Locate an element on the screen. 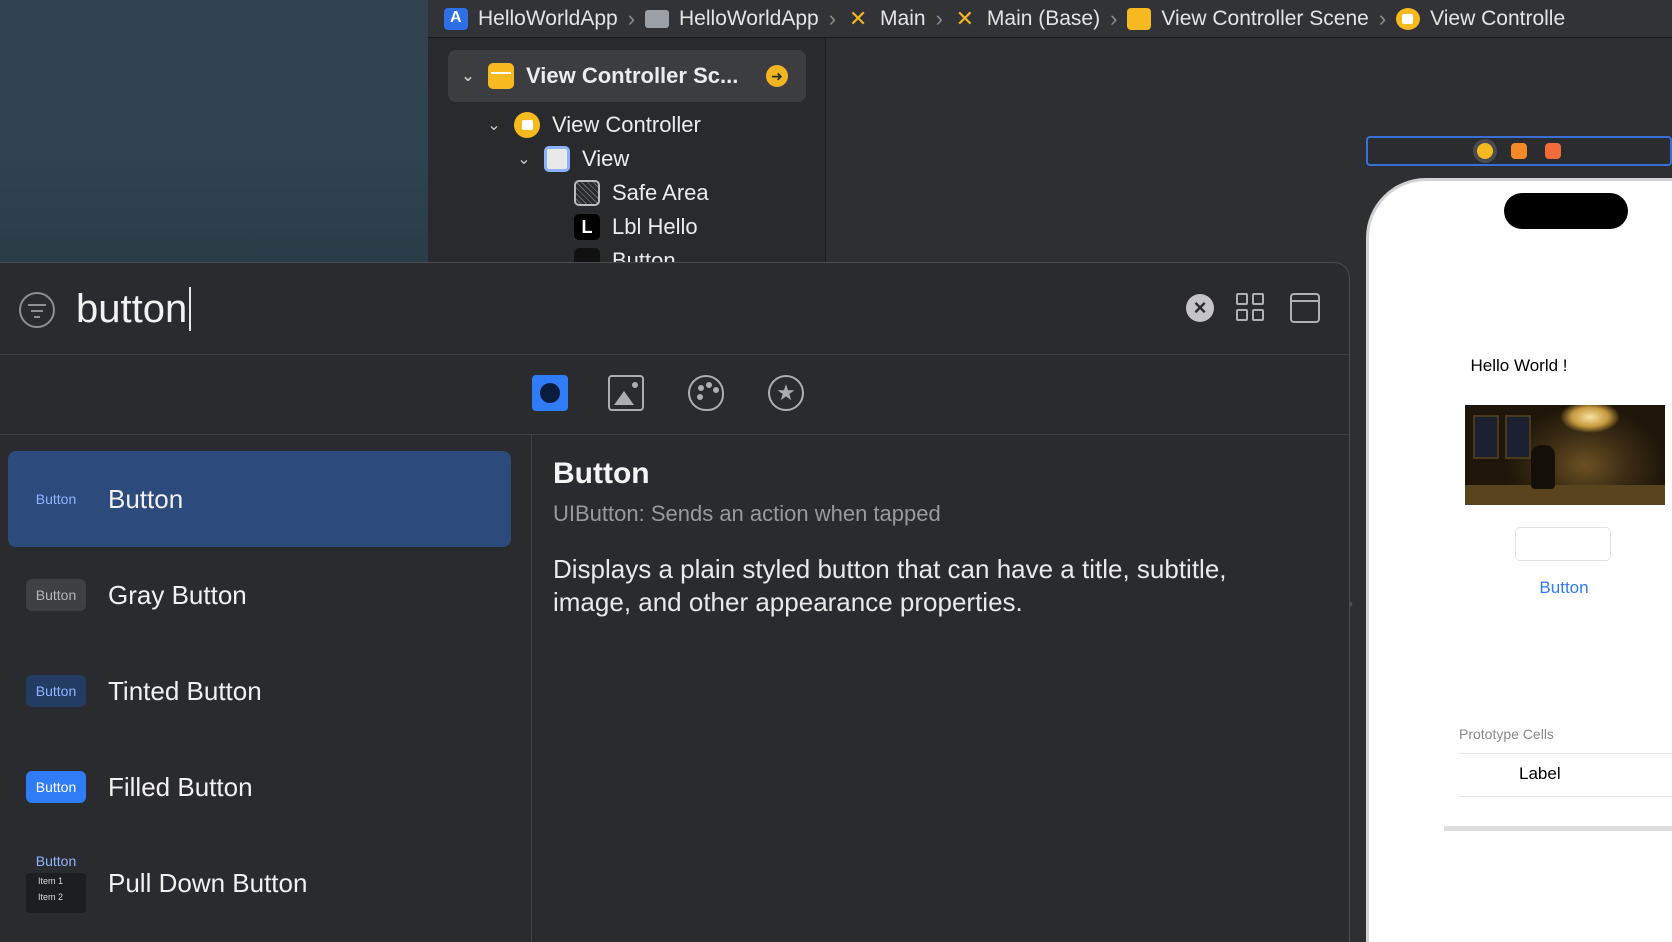 The image size is (1672, 942). app-project-icon is located at coordinates (456, 18).